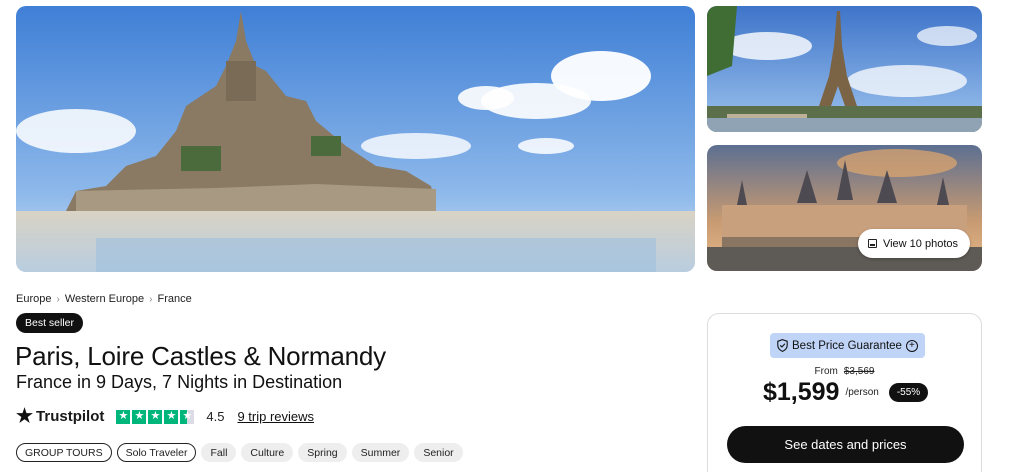  Describe the element at coordinates (801, 392) in the screenshot. I see `current-price: $1,599` at that location.